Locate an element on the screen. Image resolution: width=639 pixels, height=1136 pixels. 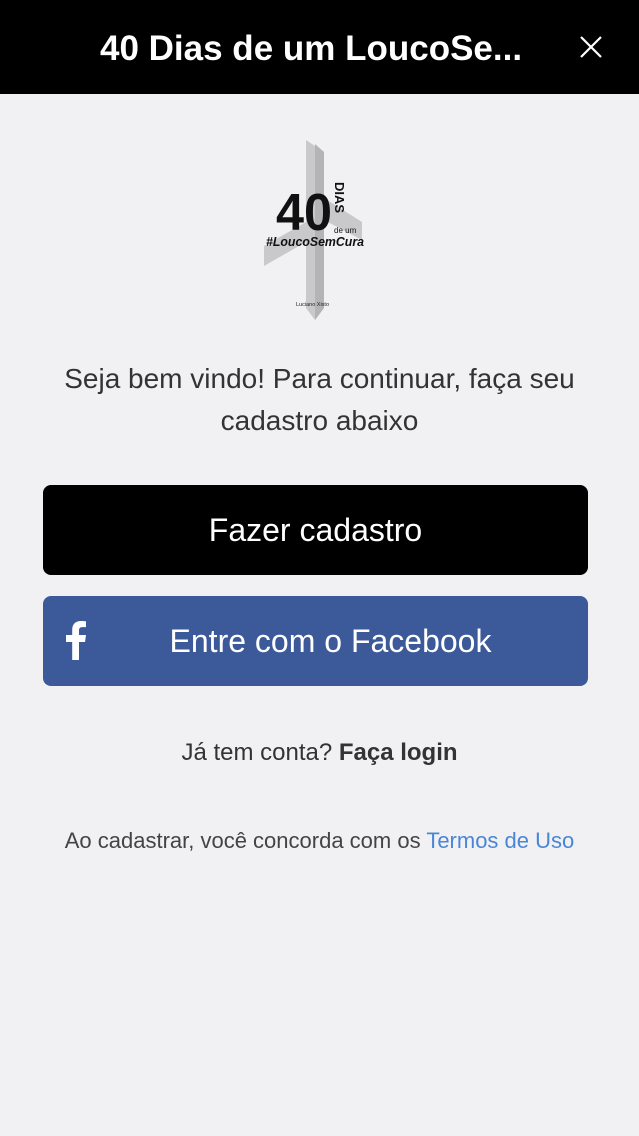
facebook-login-button: Entre com o Facebook is located at coordinates (315, 641).